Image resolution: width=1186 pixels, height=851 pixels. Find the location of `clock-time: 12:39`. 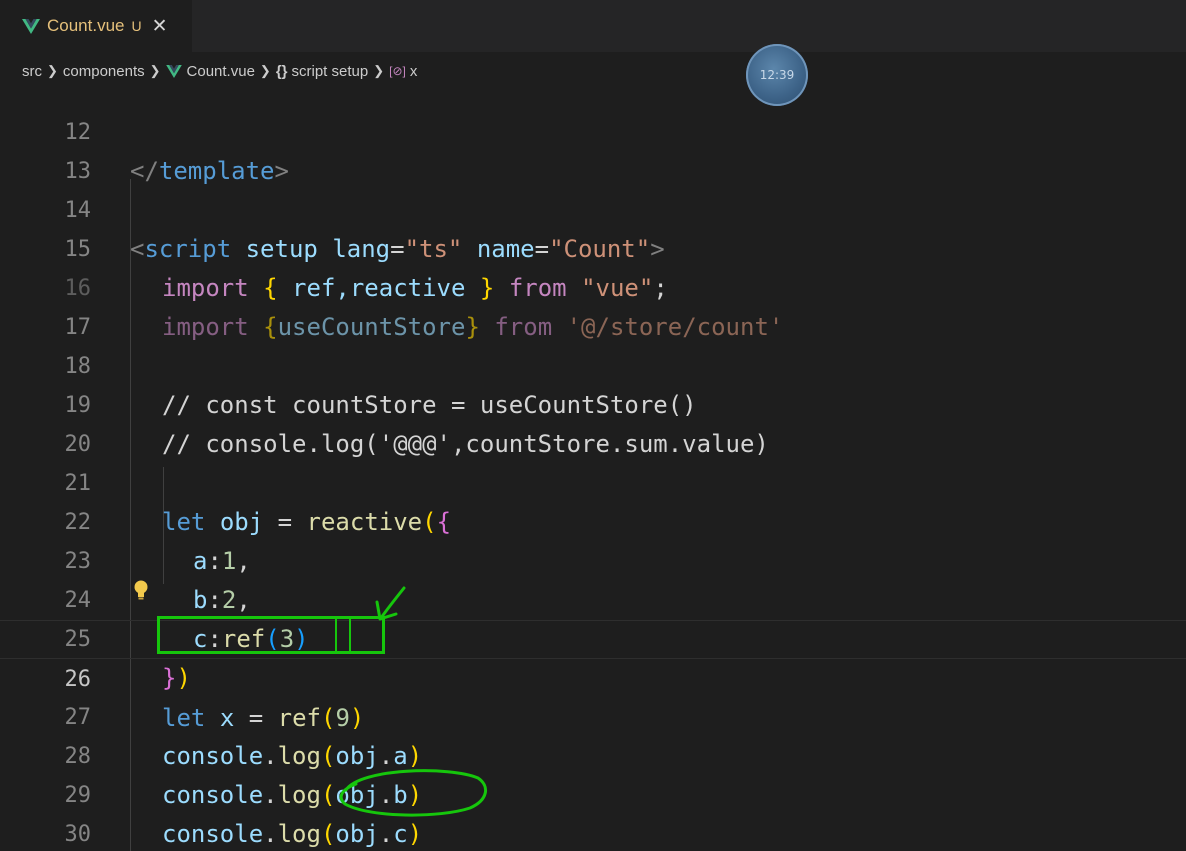

clock-time: 12:39 is located at coordinates (777, 75).